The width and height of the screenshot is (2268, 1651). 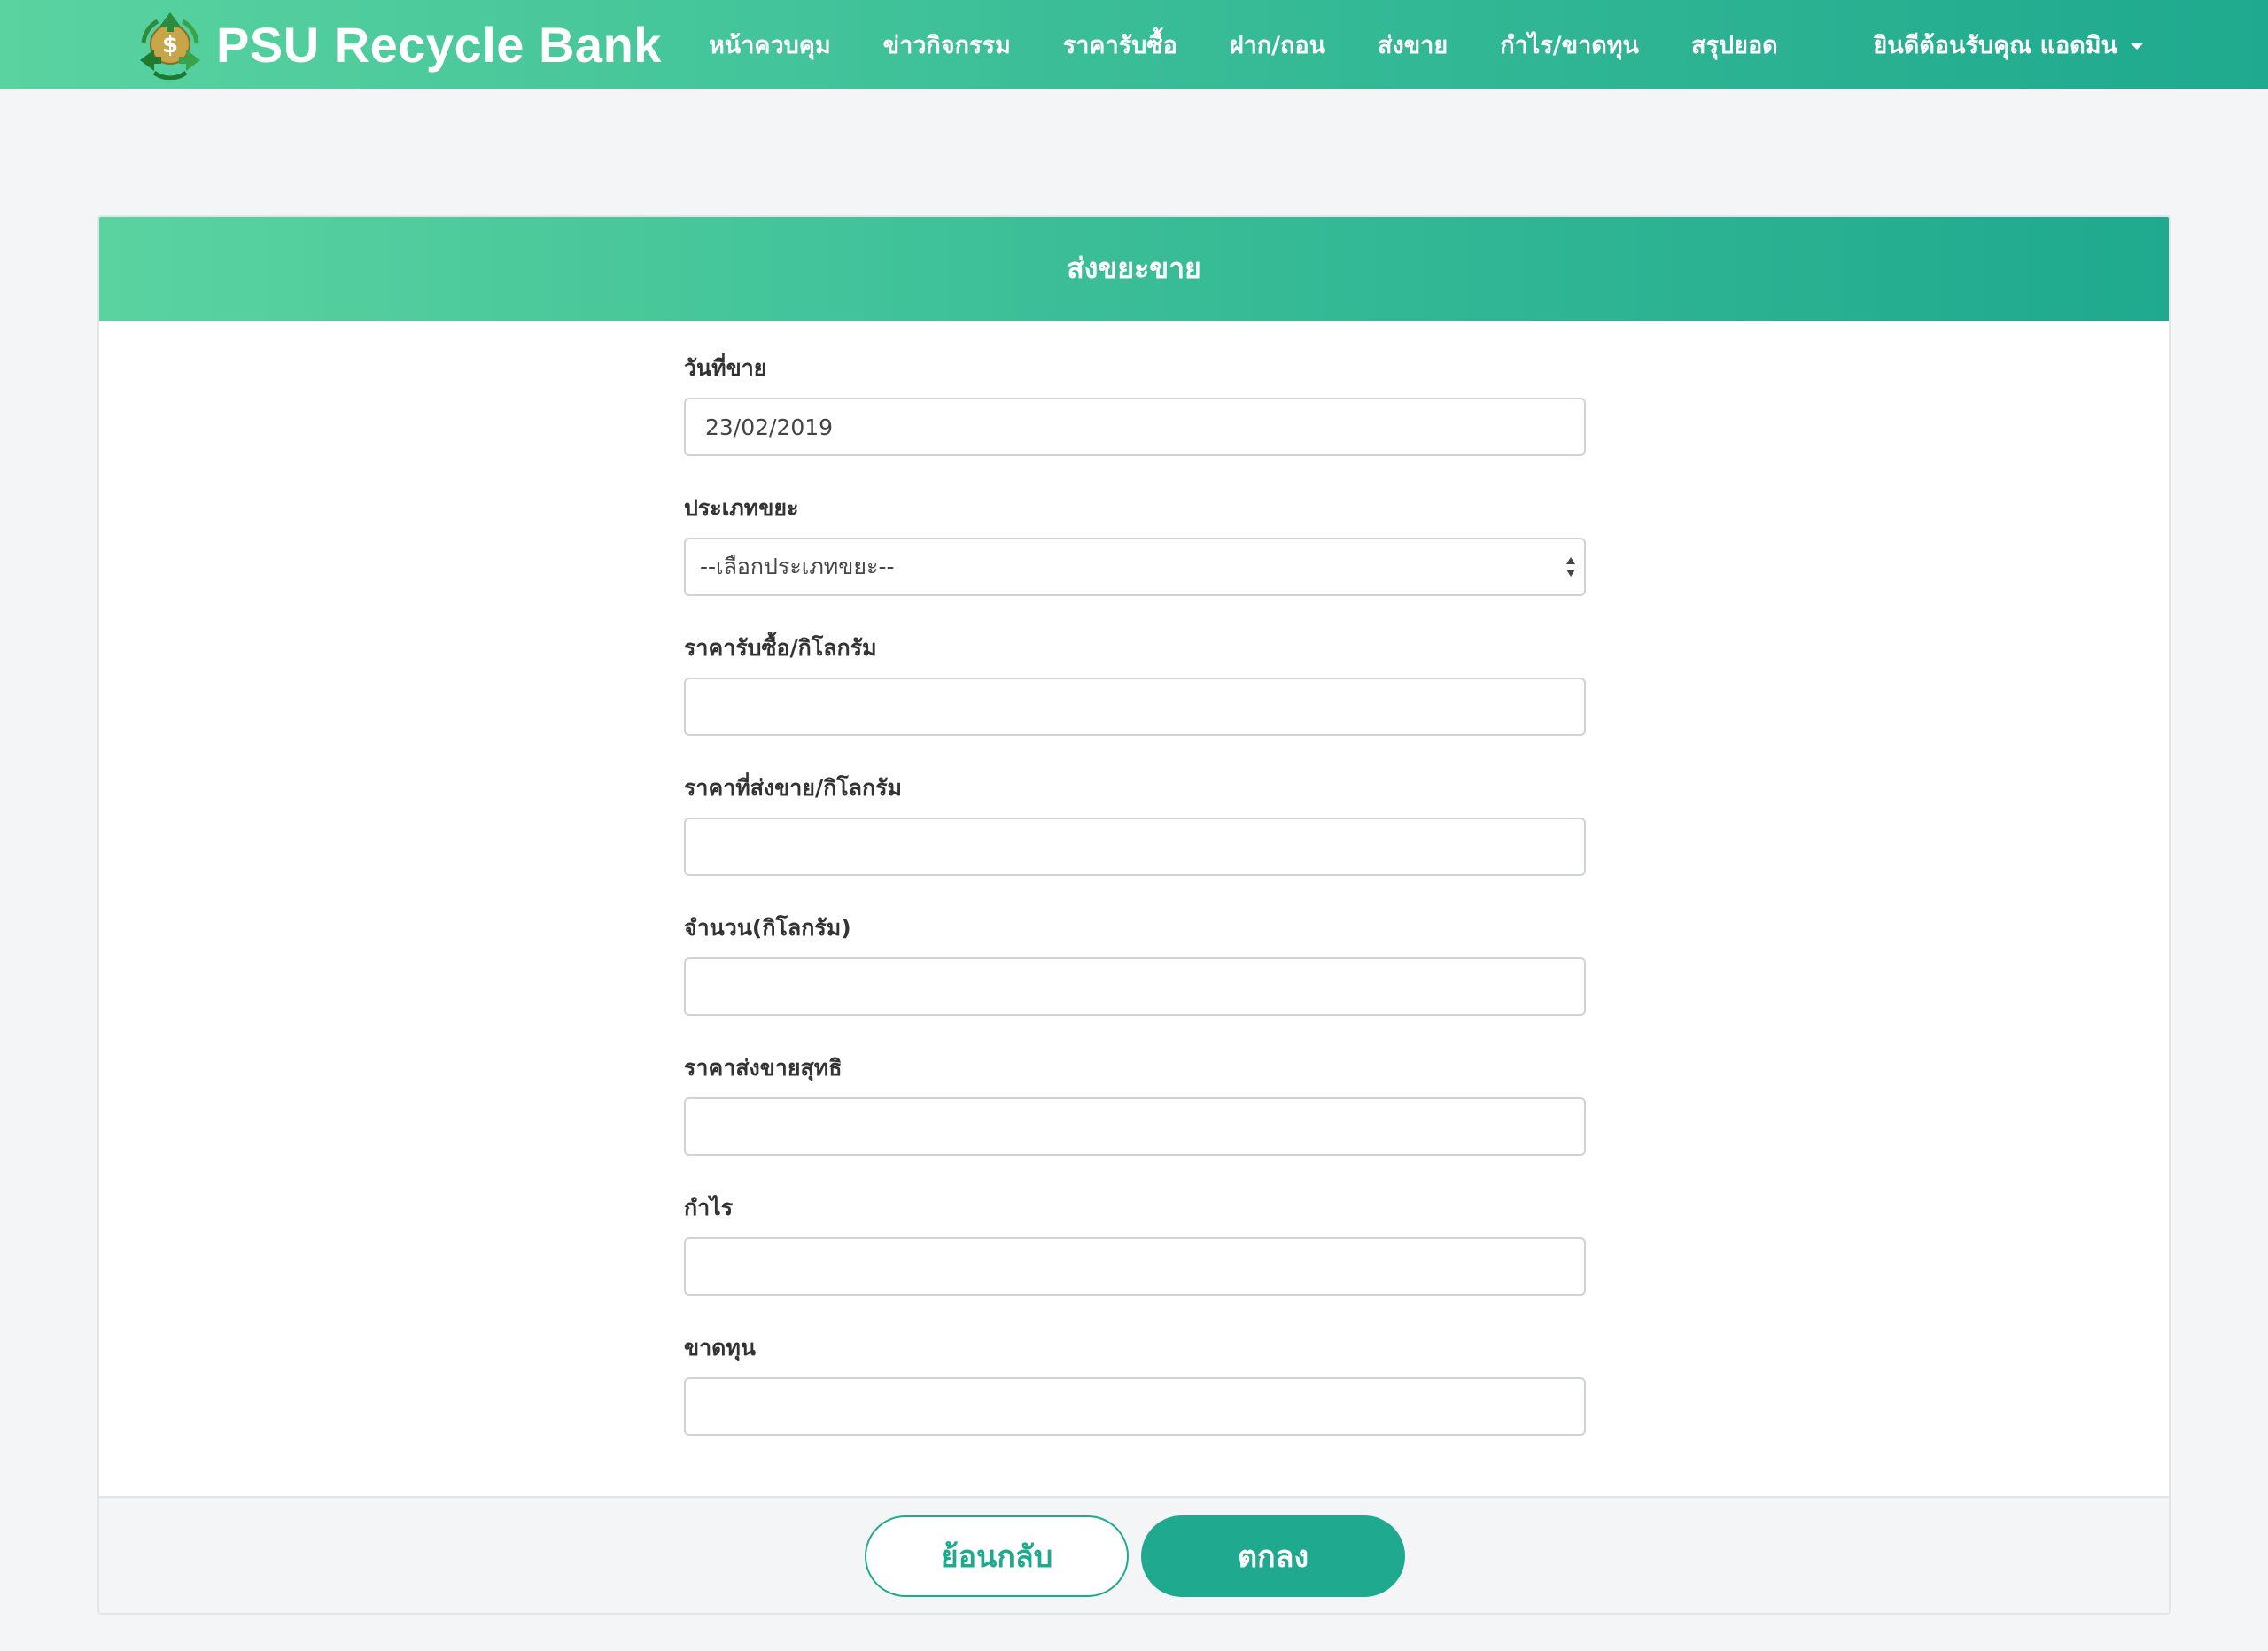 I want to click on nav-dashboard: หน้าควบคุม, so click(x=770, y=45).